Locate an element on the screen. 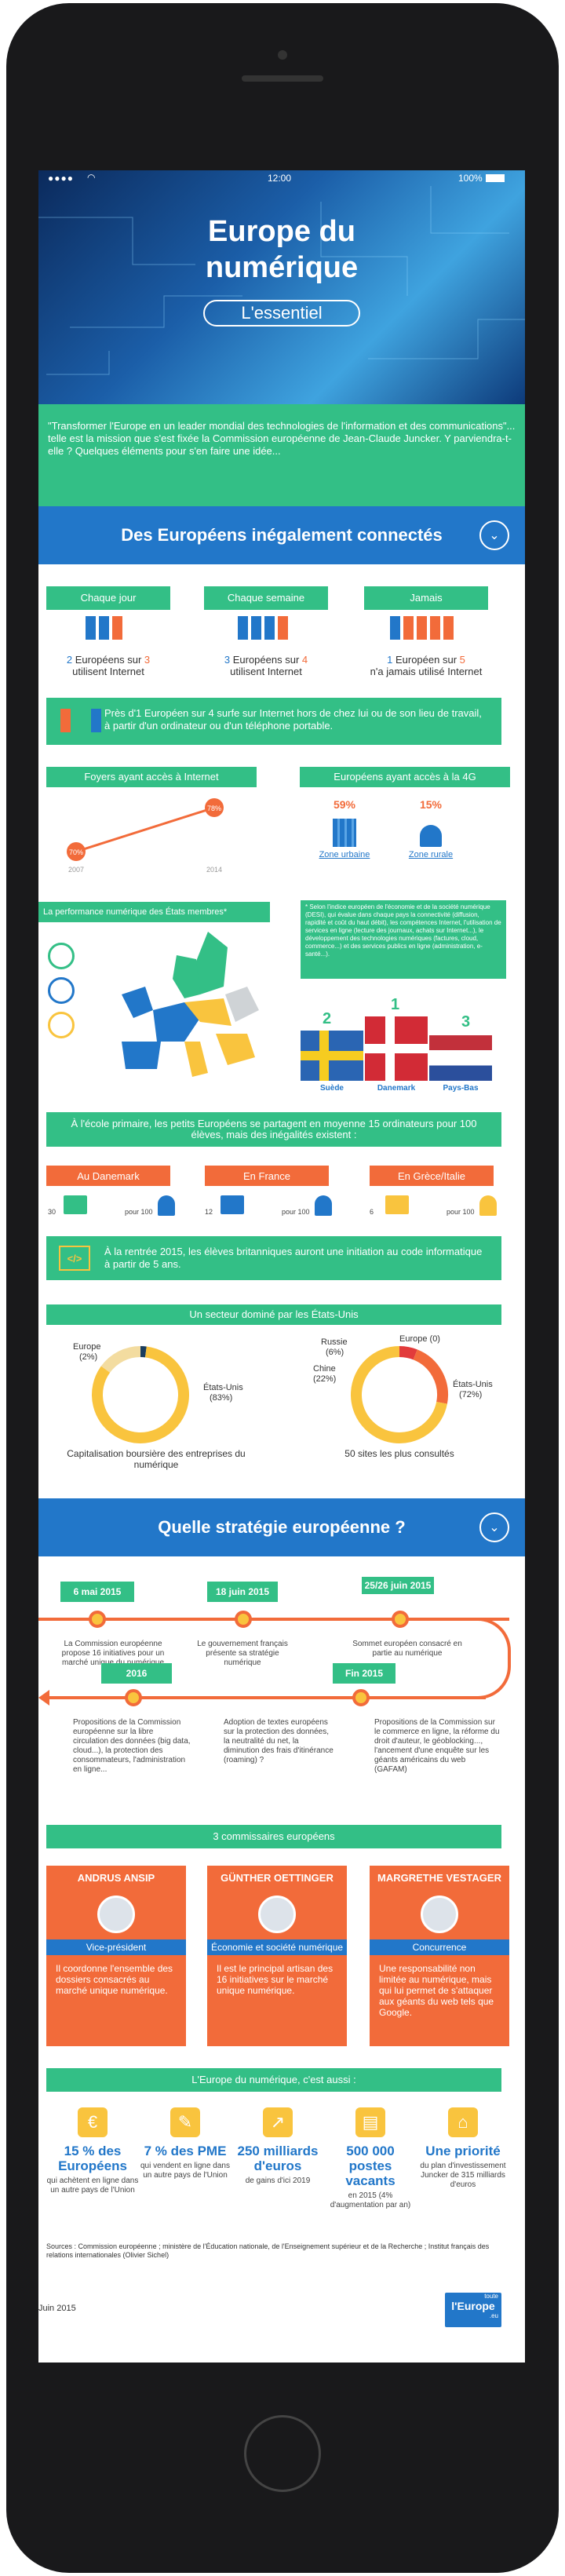 Image resolution: width=565 pixels, height=2576 pixels. school-row-france: 12 pour 100 is located at coordinates (270, 1206).